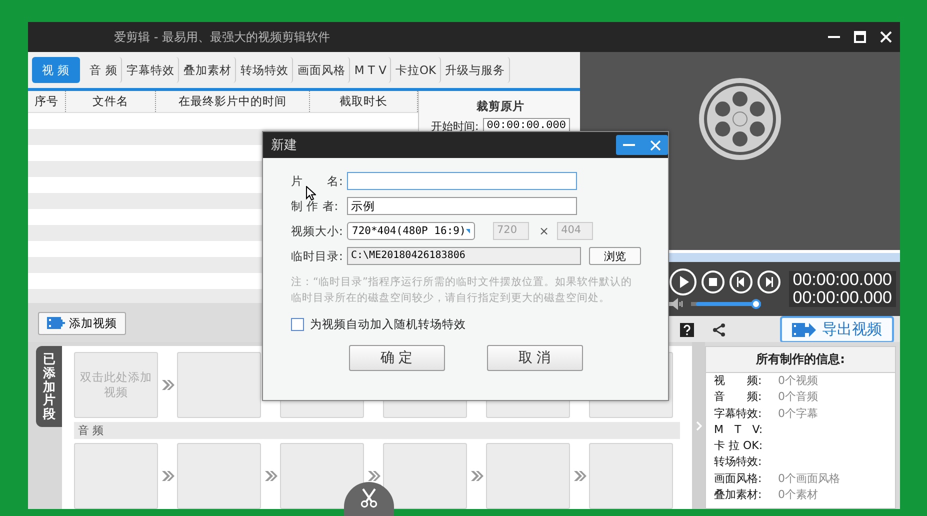 The image size is (927, 516). Describe the element at coordinates (738, 462) in the screenshot. I see `info-label: 转场特效:` at that location.